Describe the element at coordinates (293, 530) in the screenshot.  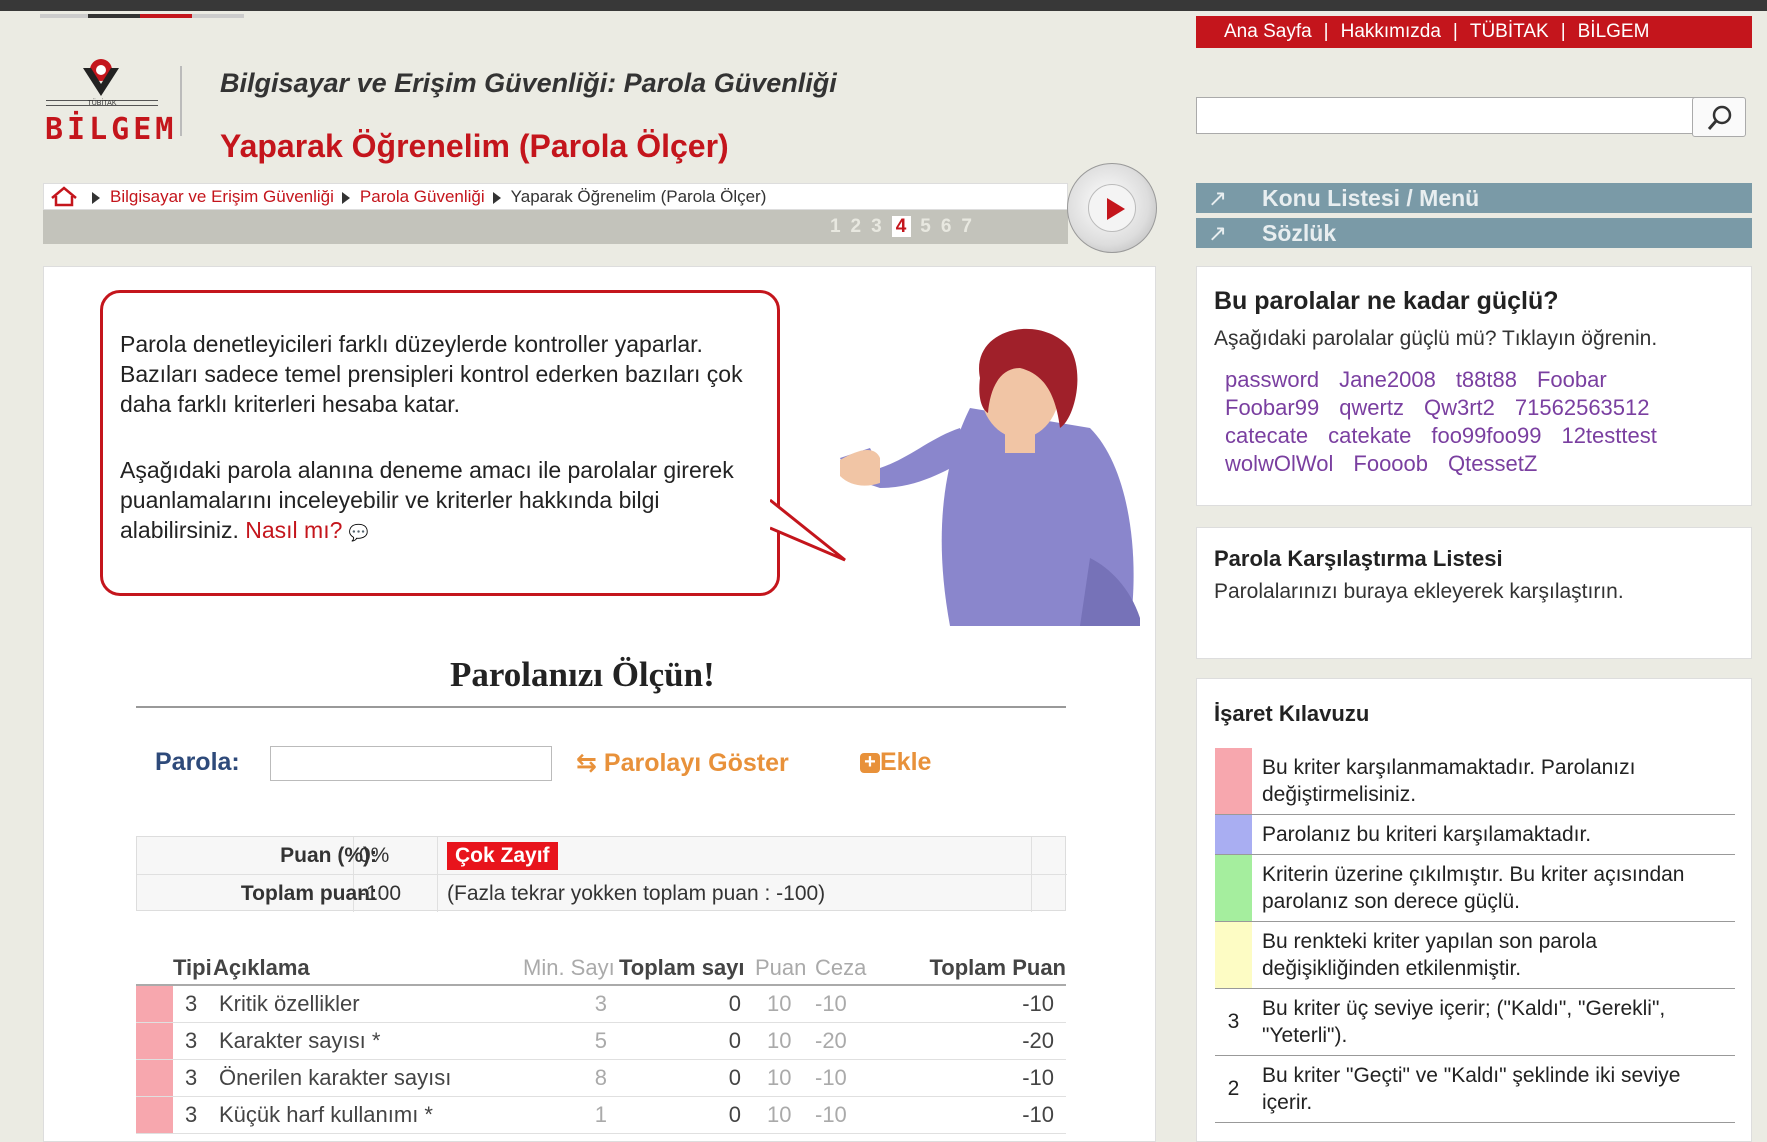
I see `how-link: Nasıl mı?` at that location.